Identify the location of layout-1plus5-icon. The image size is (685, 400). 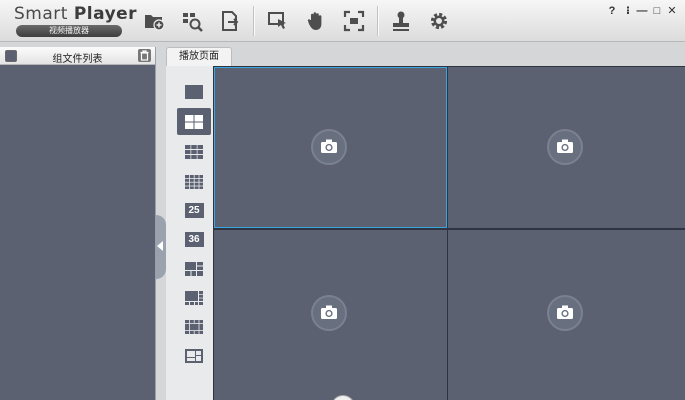
(194, 268).